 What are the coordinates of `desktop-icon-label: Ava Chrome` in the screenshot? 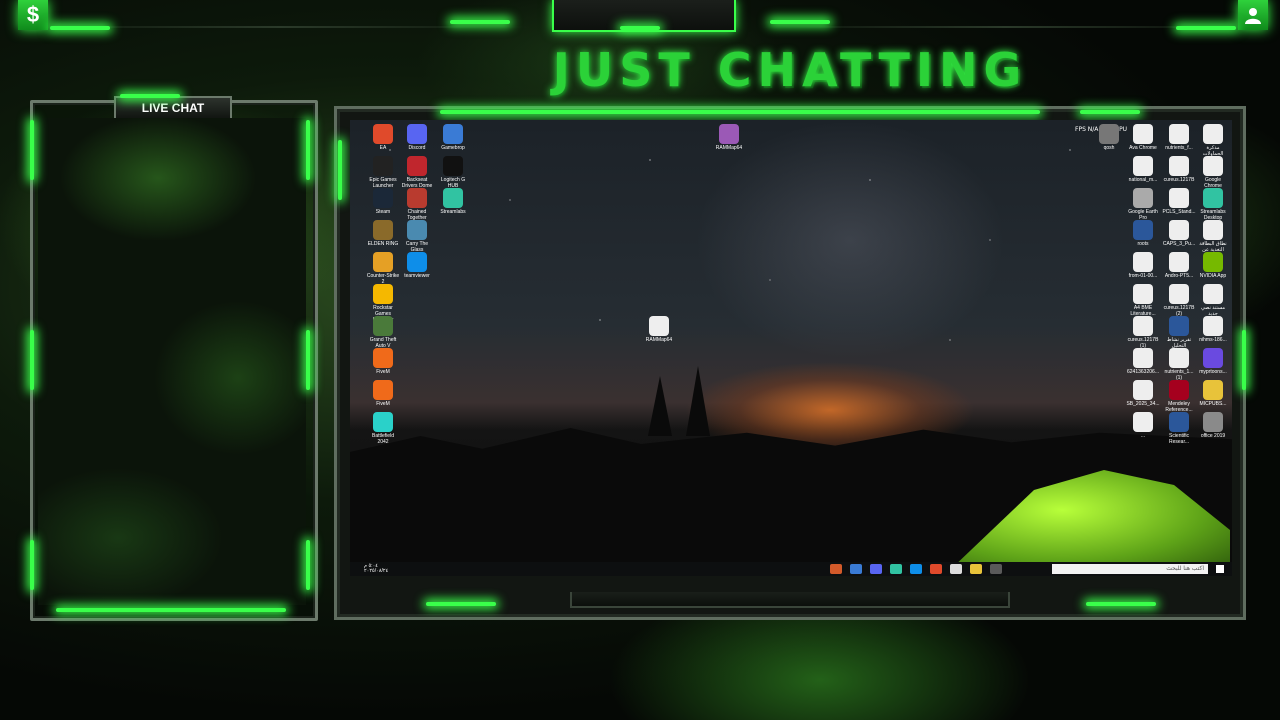 It's located at (1143, 148).